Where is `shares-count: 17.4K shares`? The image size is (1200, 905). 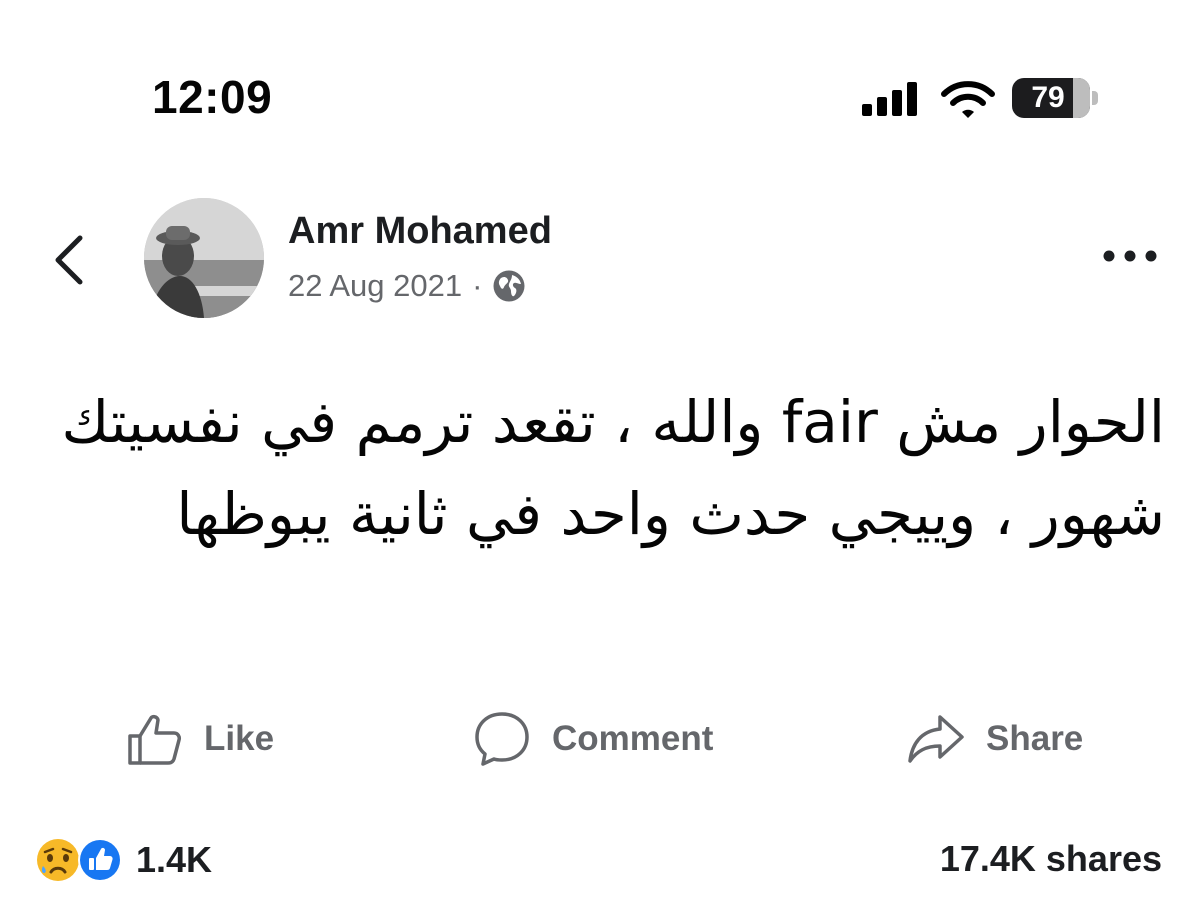
shares-count: 17.4K shares is located at coordinates (1051, 859).